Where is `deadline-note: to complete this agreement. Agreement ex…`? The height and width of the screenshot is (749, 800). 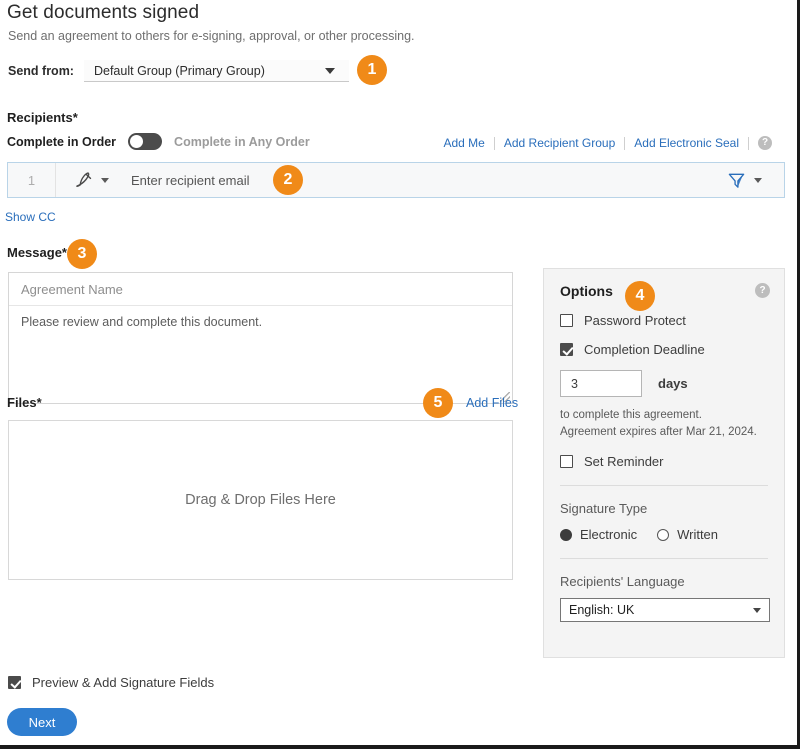 deadline-note: to complete this agreement. Agreement ex… is located at coordinates (664, 423).